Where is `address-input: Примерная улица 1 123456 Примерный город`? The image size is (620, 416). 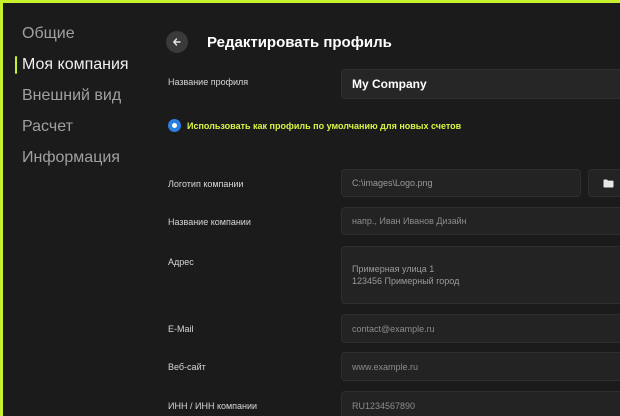 address-input: Примерная улица 1 123456 Примерный город is located at coordinates (480, 275).